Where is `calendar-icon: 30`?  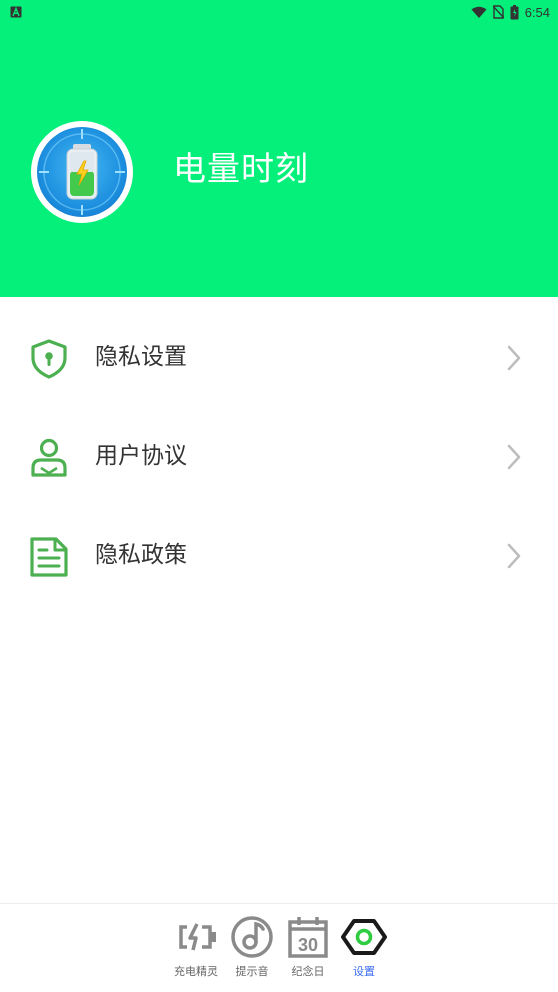
calendar-icon: 30 is located at coordinates (308, 937).